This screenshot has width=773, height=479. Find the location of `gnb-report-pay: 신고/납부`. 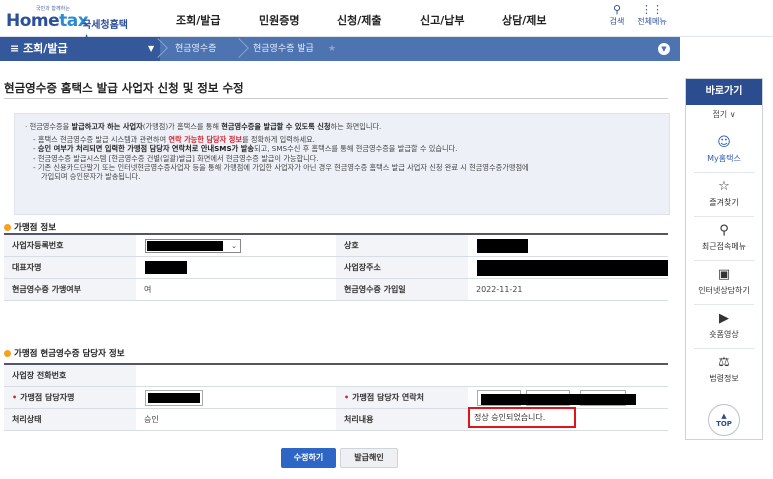

gnb-report-pay: 신고/납부 is located at coordinates (442, 20).